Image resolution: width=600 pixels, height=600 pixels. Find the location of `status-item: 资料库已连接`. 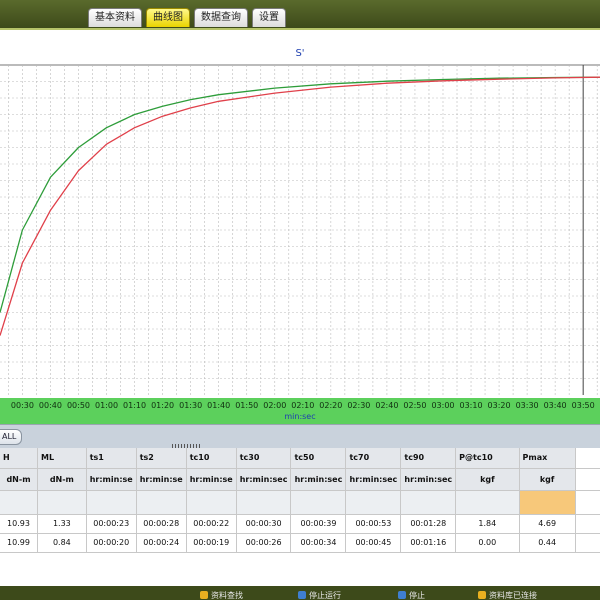

status-item: 资料库已连接 is located at coordinates (507, 595).